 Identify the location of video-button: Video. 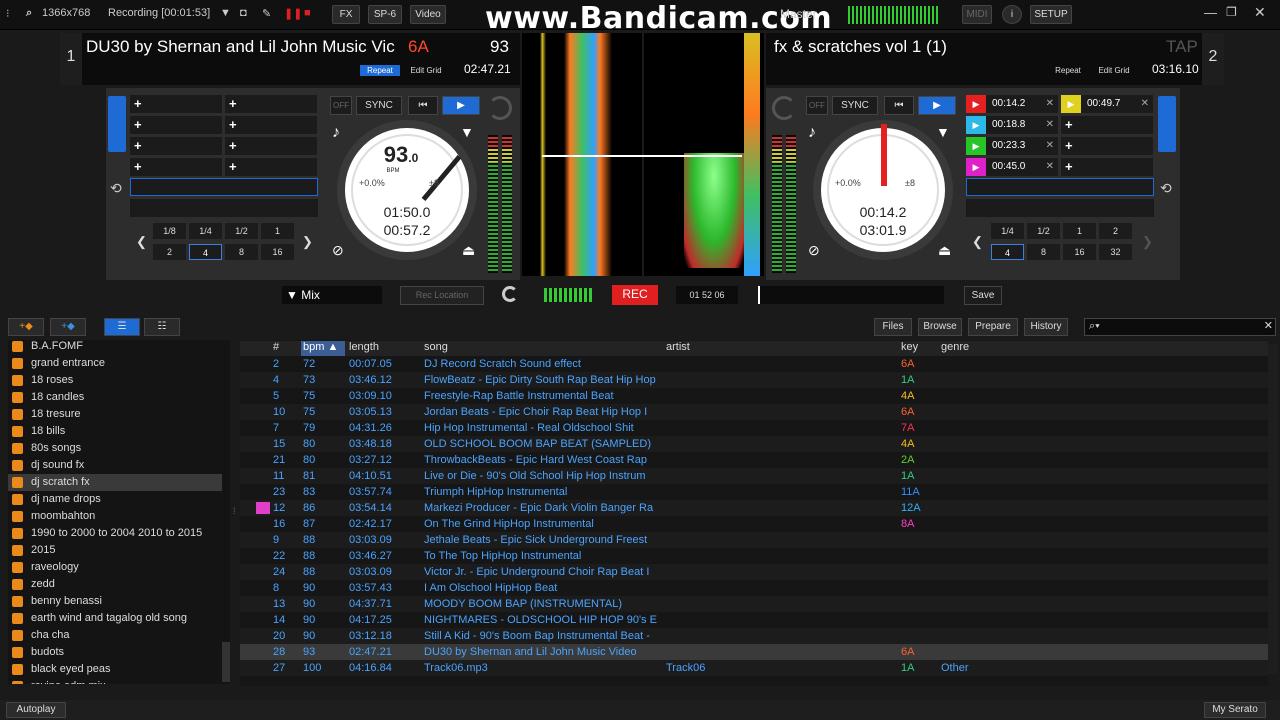
(428, 14).